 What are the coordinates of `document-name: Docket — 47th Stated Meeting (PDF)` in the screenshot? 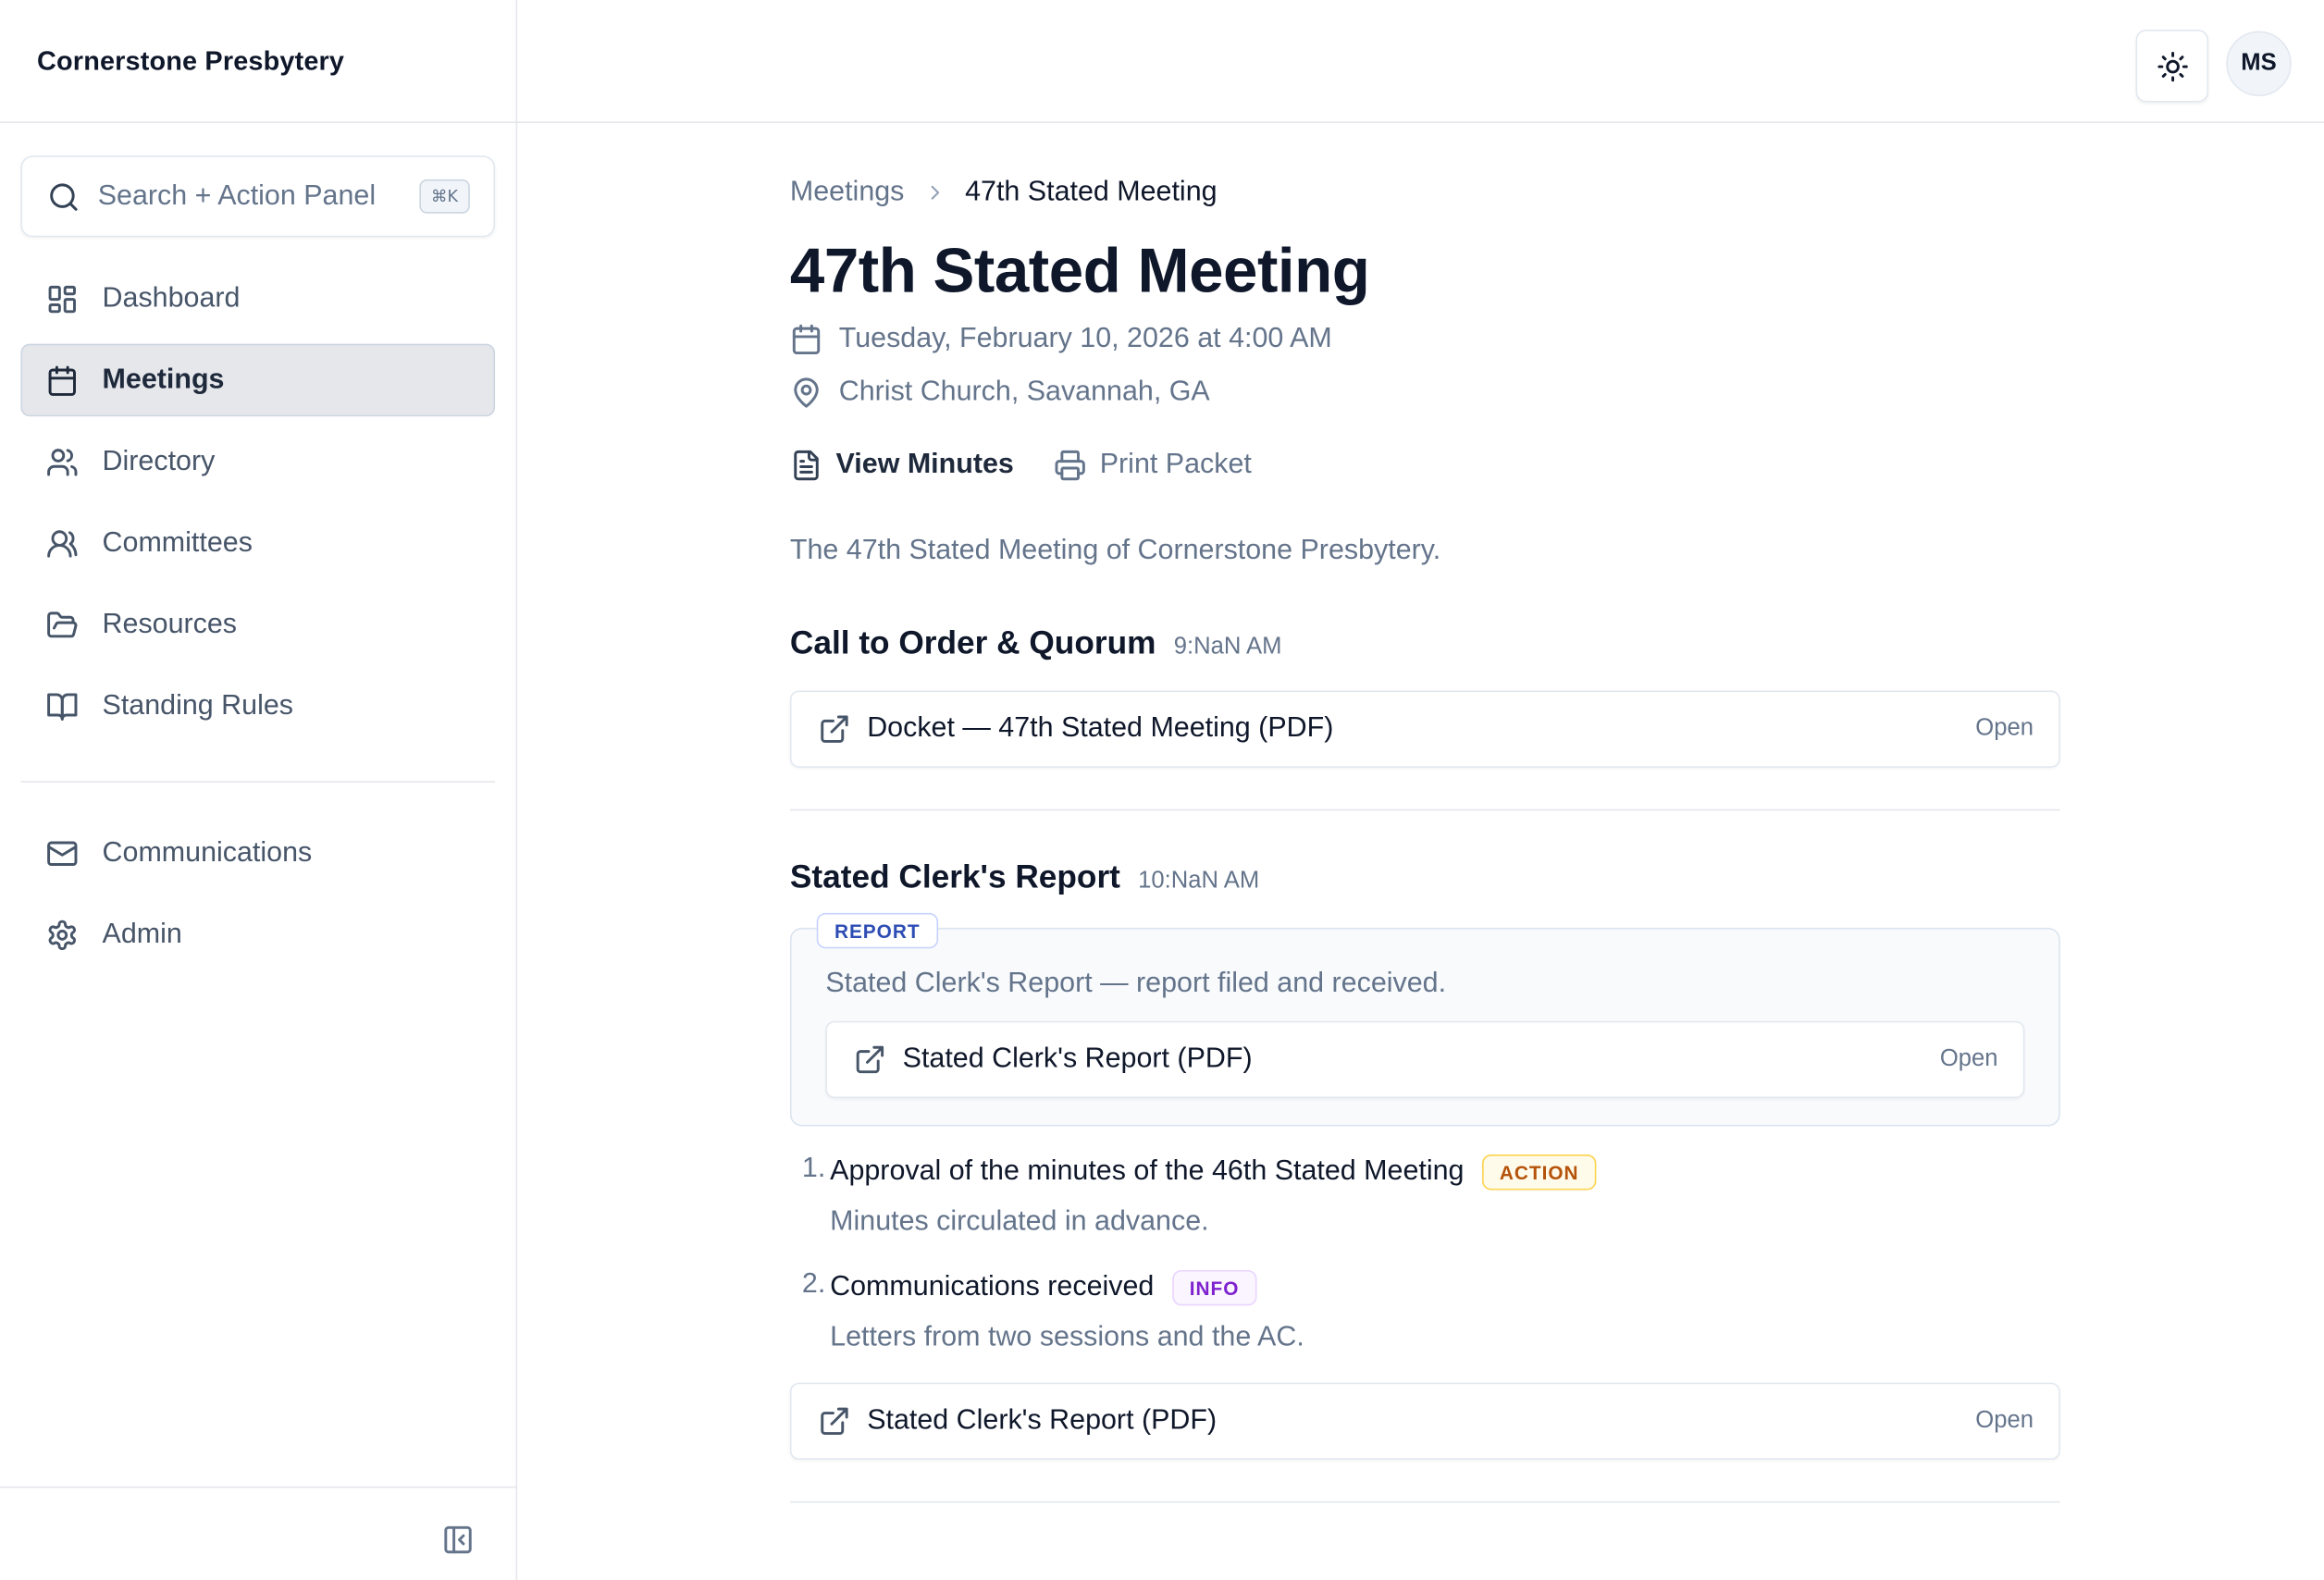 It's located at (1100, 728).